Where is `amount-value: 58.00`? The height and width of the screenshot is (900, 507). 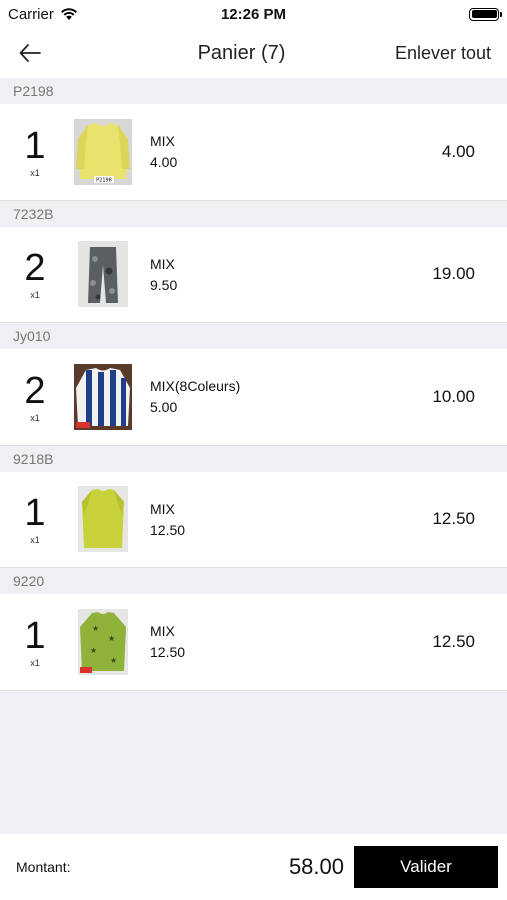 amount-value: 58.00 is located at coordinates (316, 866).